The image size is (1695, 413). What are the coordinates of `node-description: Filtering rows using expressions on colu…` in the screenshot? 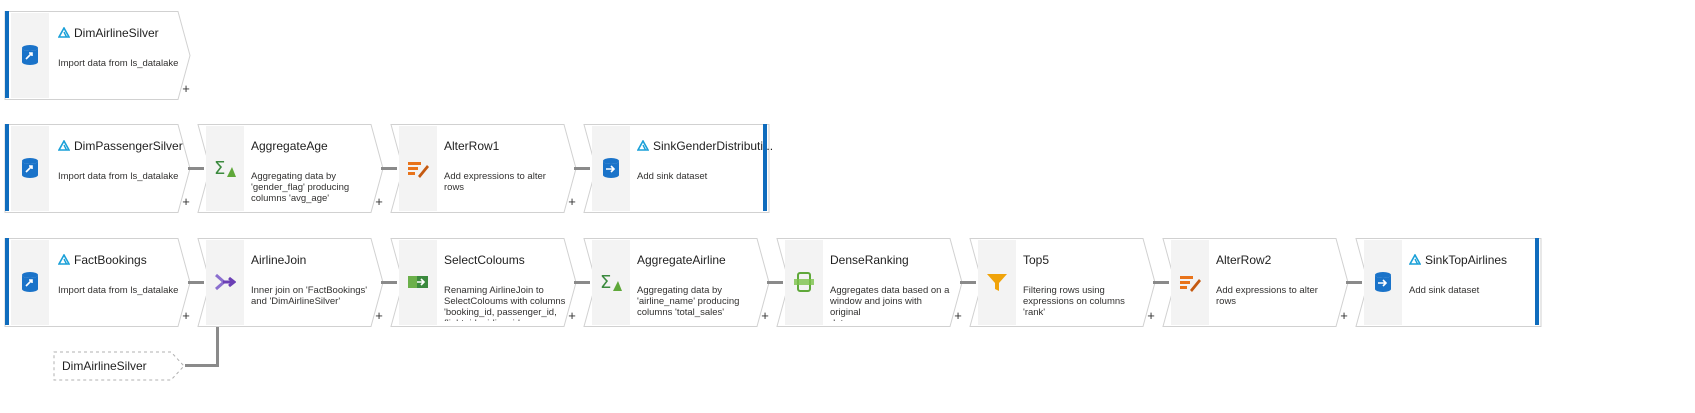 It's located at (1074, 301).